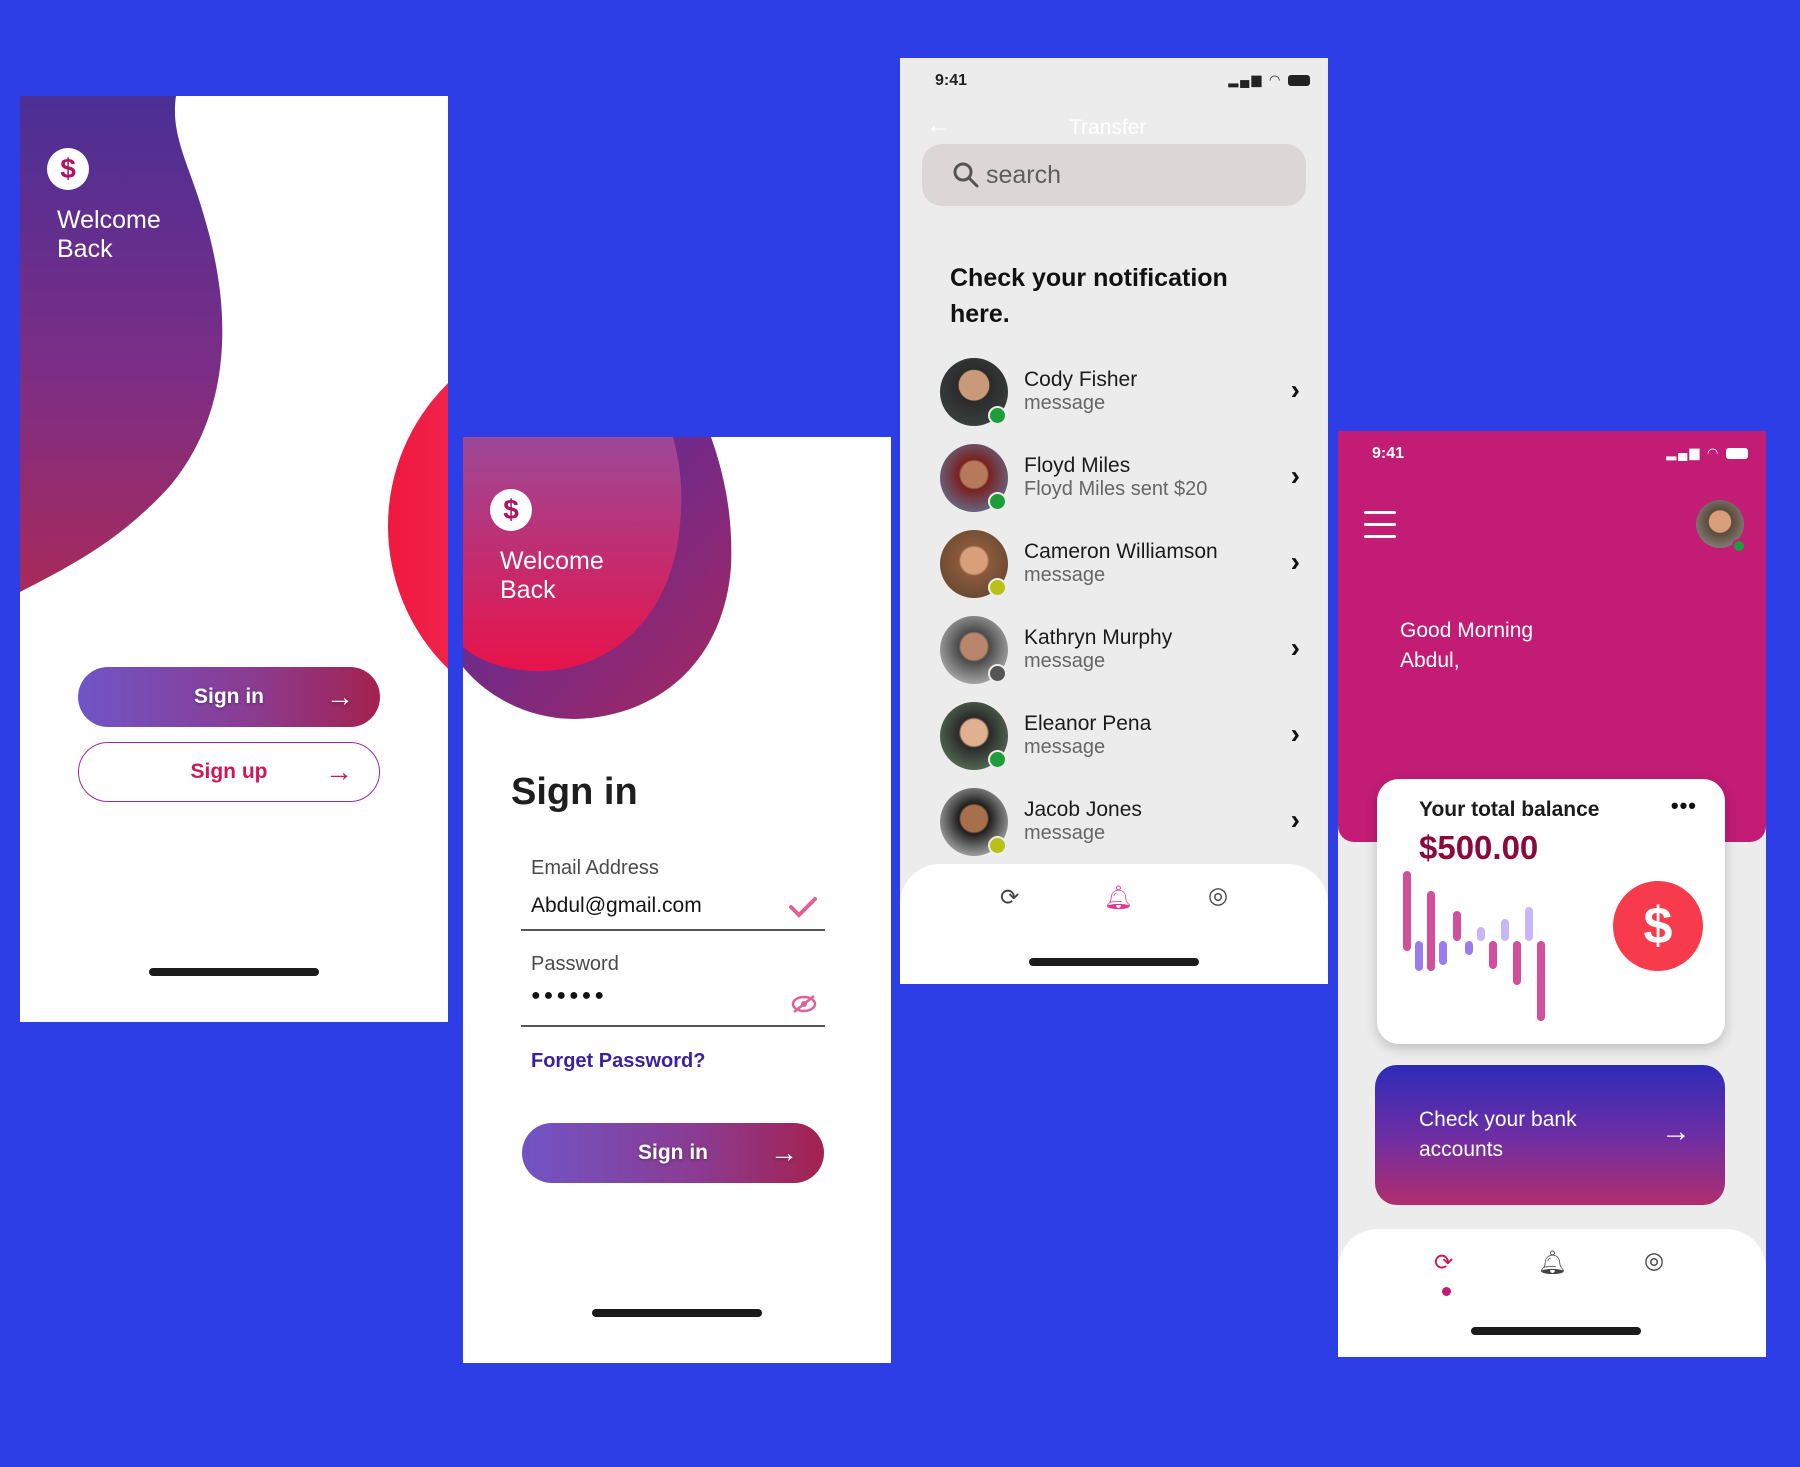  What do you see at coordinates (1446, 1291) in the screenshot?
I see `active-tab-dot` at bounding box center [1446, 1291].